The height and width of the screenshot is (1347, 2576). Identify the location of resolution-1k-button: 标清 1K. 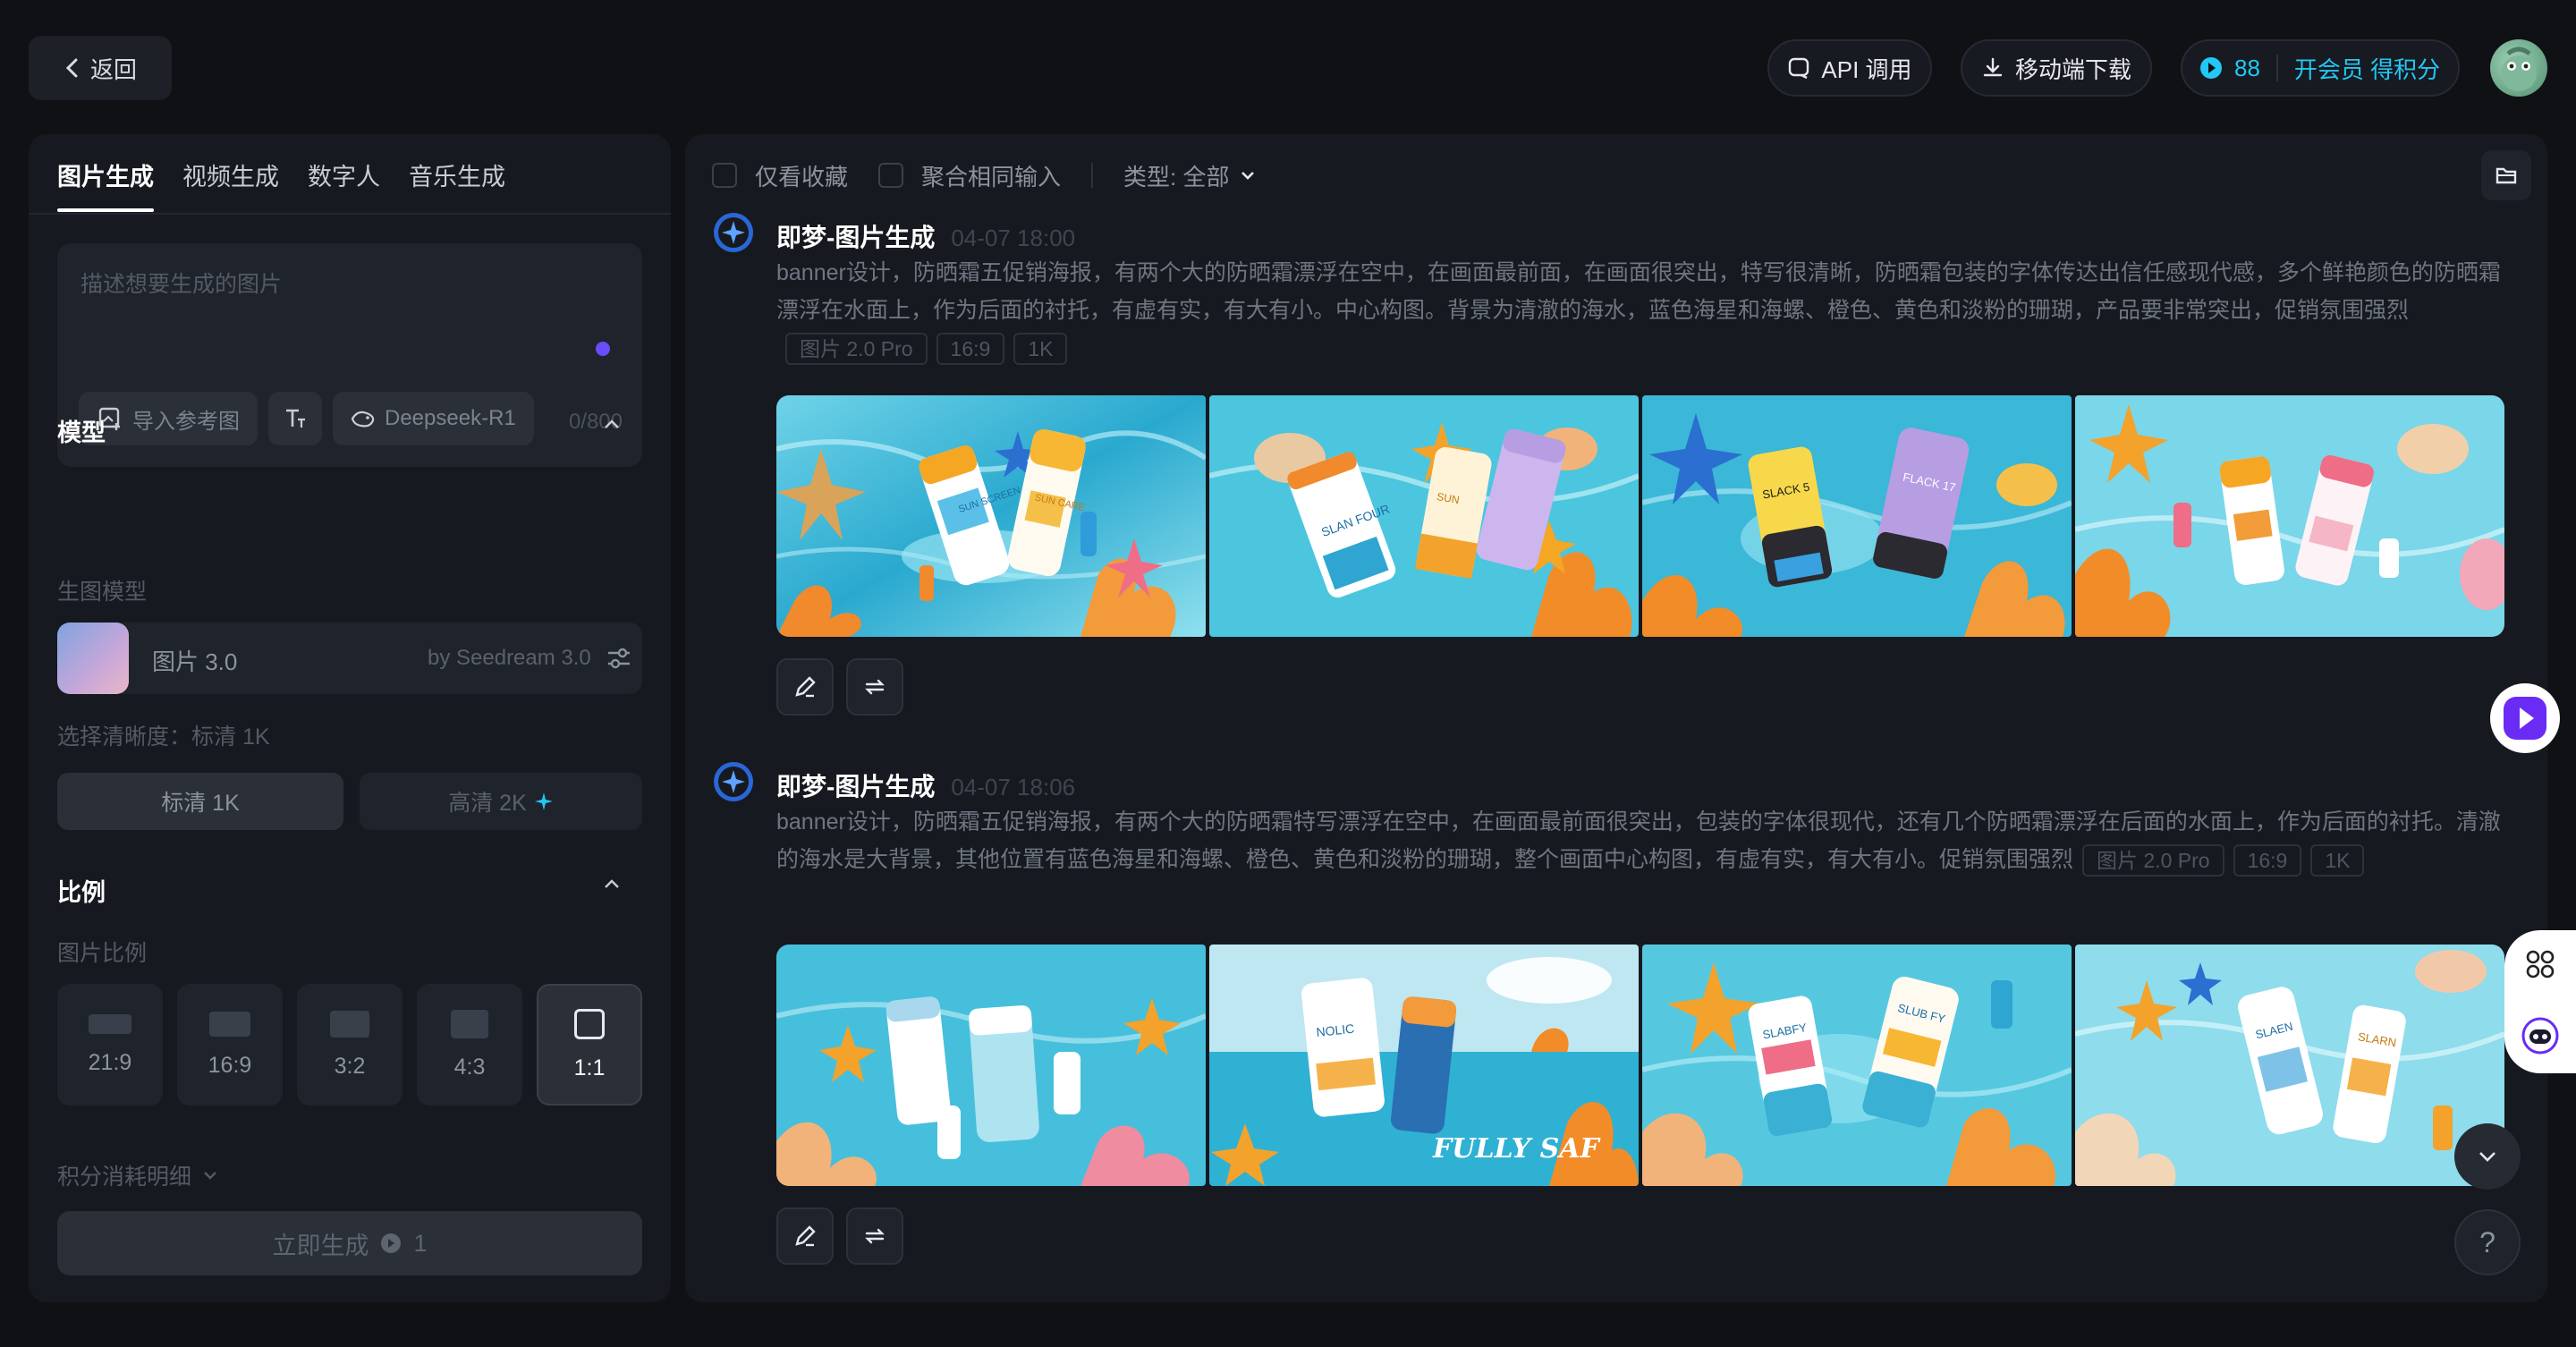
(200, 801).